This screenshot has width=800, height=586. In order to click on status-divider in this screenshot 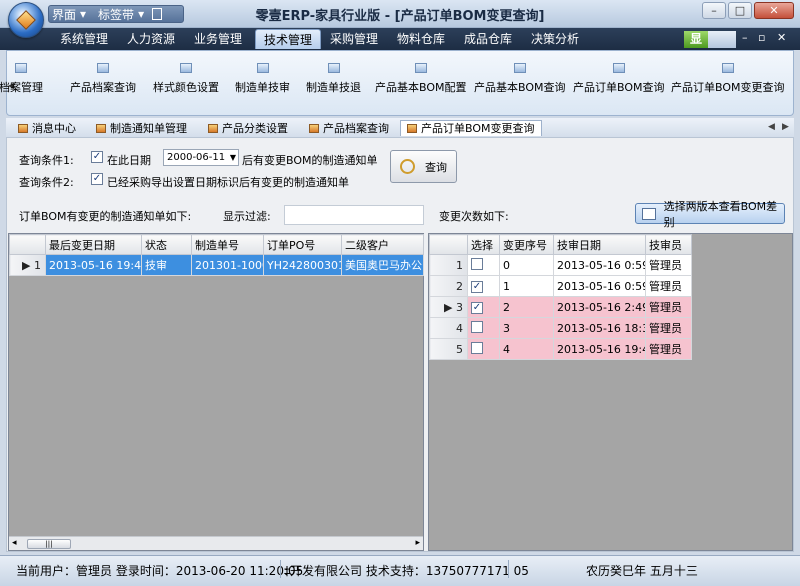, I will do `click(508, 569)`.